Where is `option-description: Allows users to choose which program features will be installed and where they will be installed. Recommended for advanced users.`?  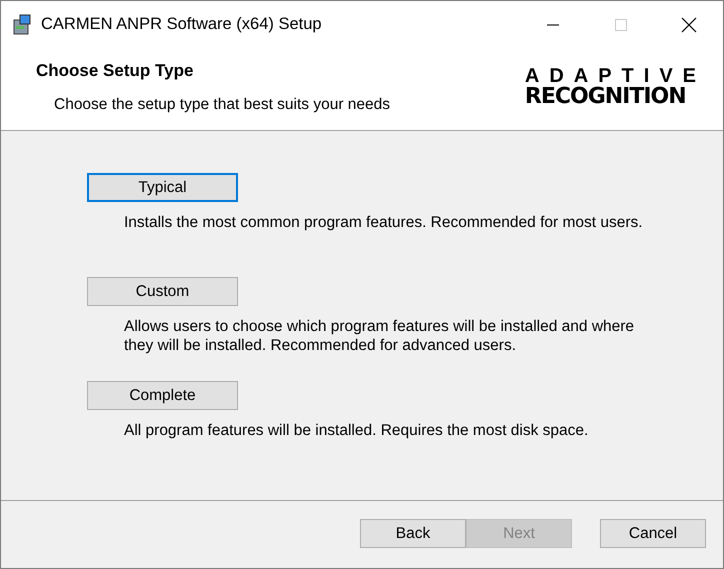
option-description: Allows users to choose which program features will be installed and where they will be installed. Recommended for advanced users. is located at coordinates (380, 336).